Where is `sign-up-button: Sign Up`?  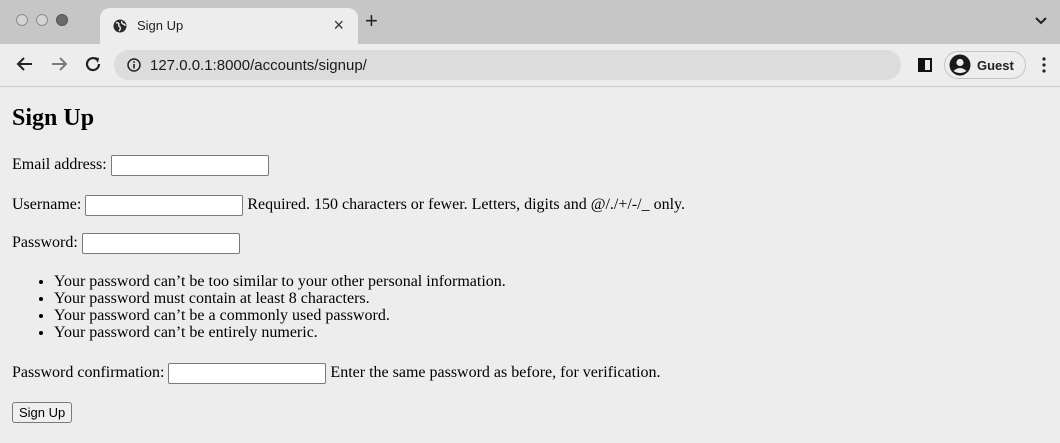 sign-up-button: Sign Up is located at coordinates (42, 412).